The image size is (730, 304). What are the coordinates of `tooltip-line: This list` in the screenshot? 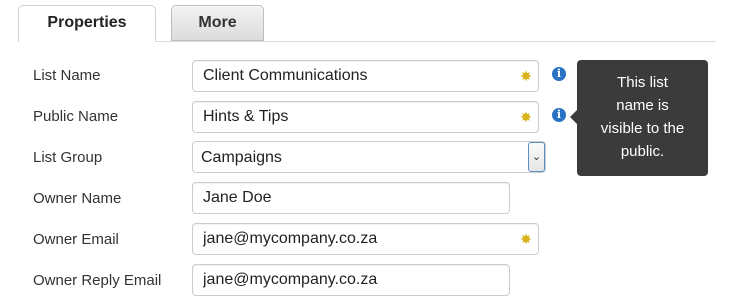 It's located at (642, 82).